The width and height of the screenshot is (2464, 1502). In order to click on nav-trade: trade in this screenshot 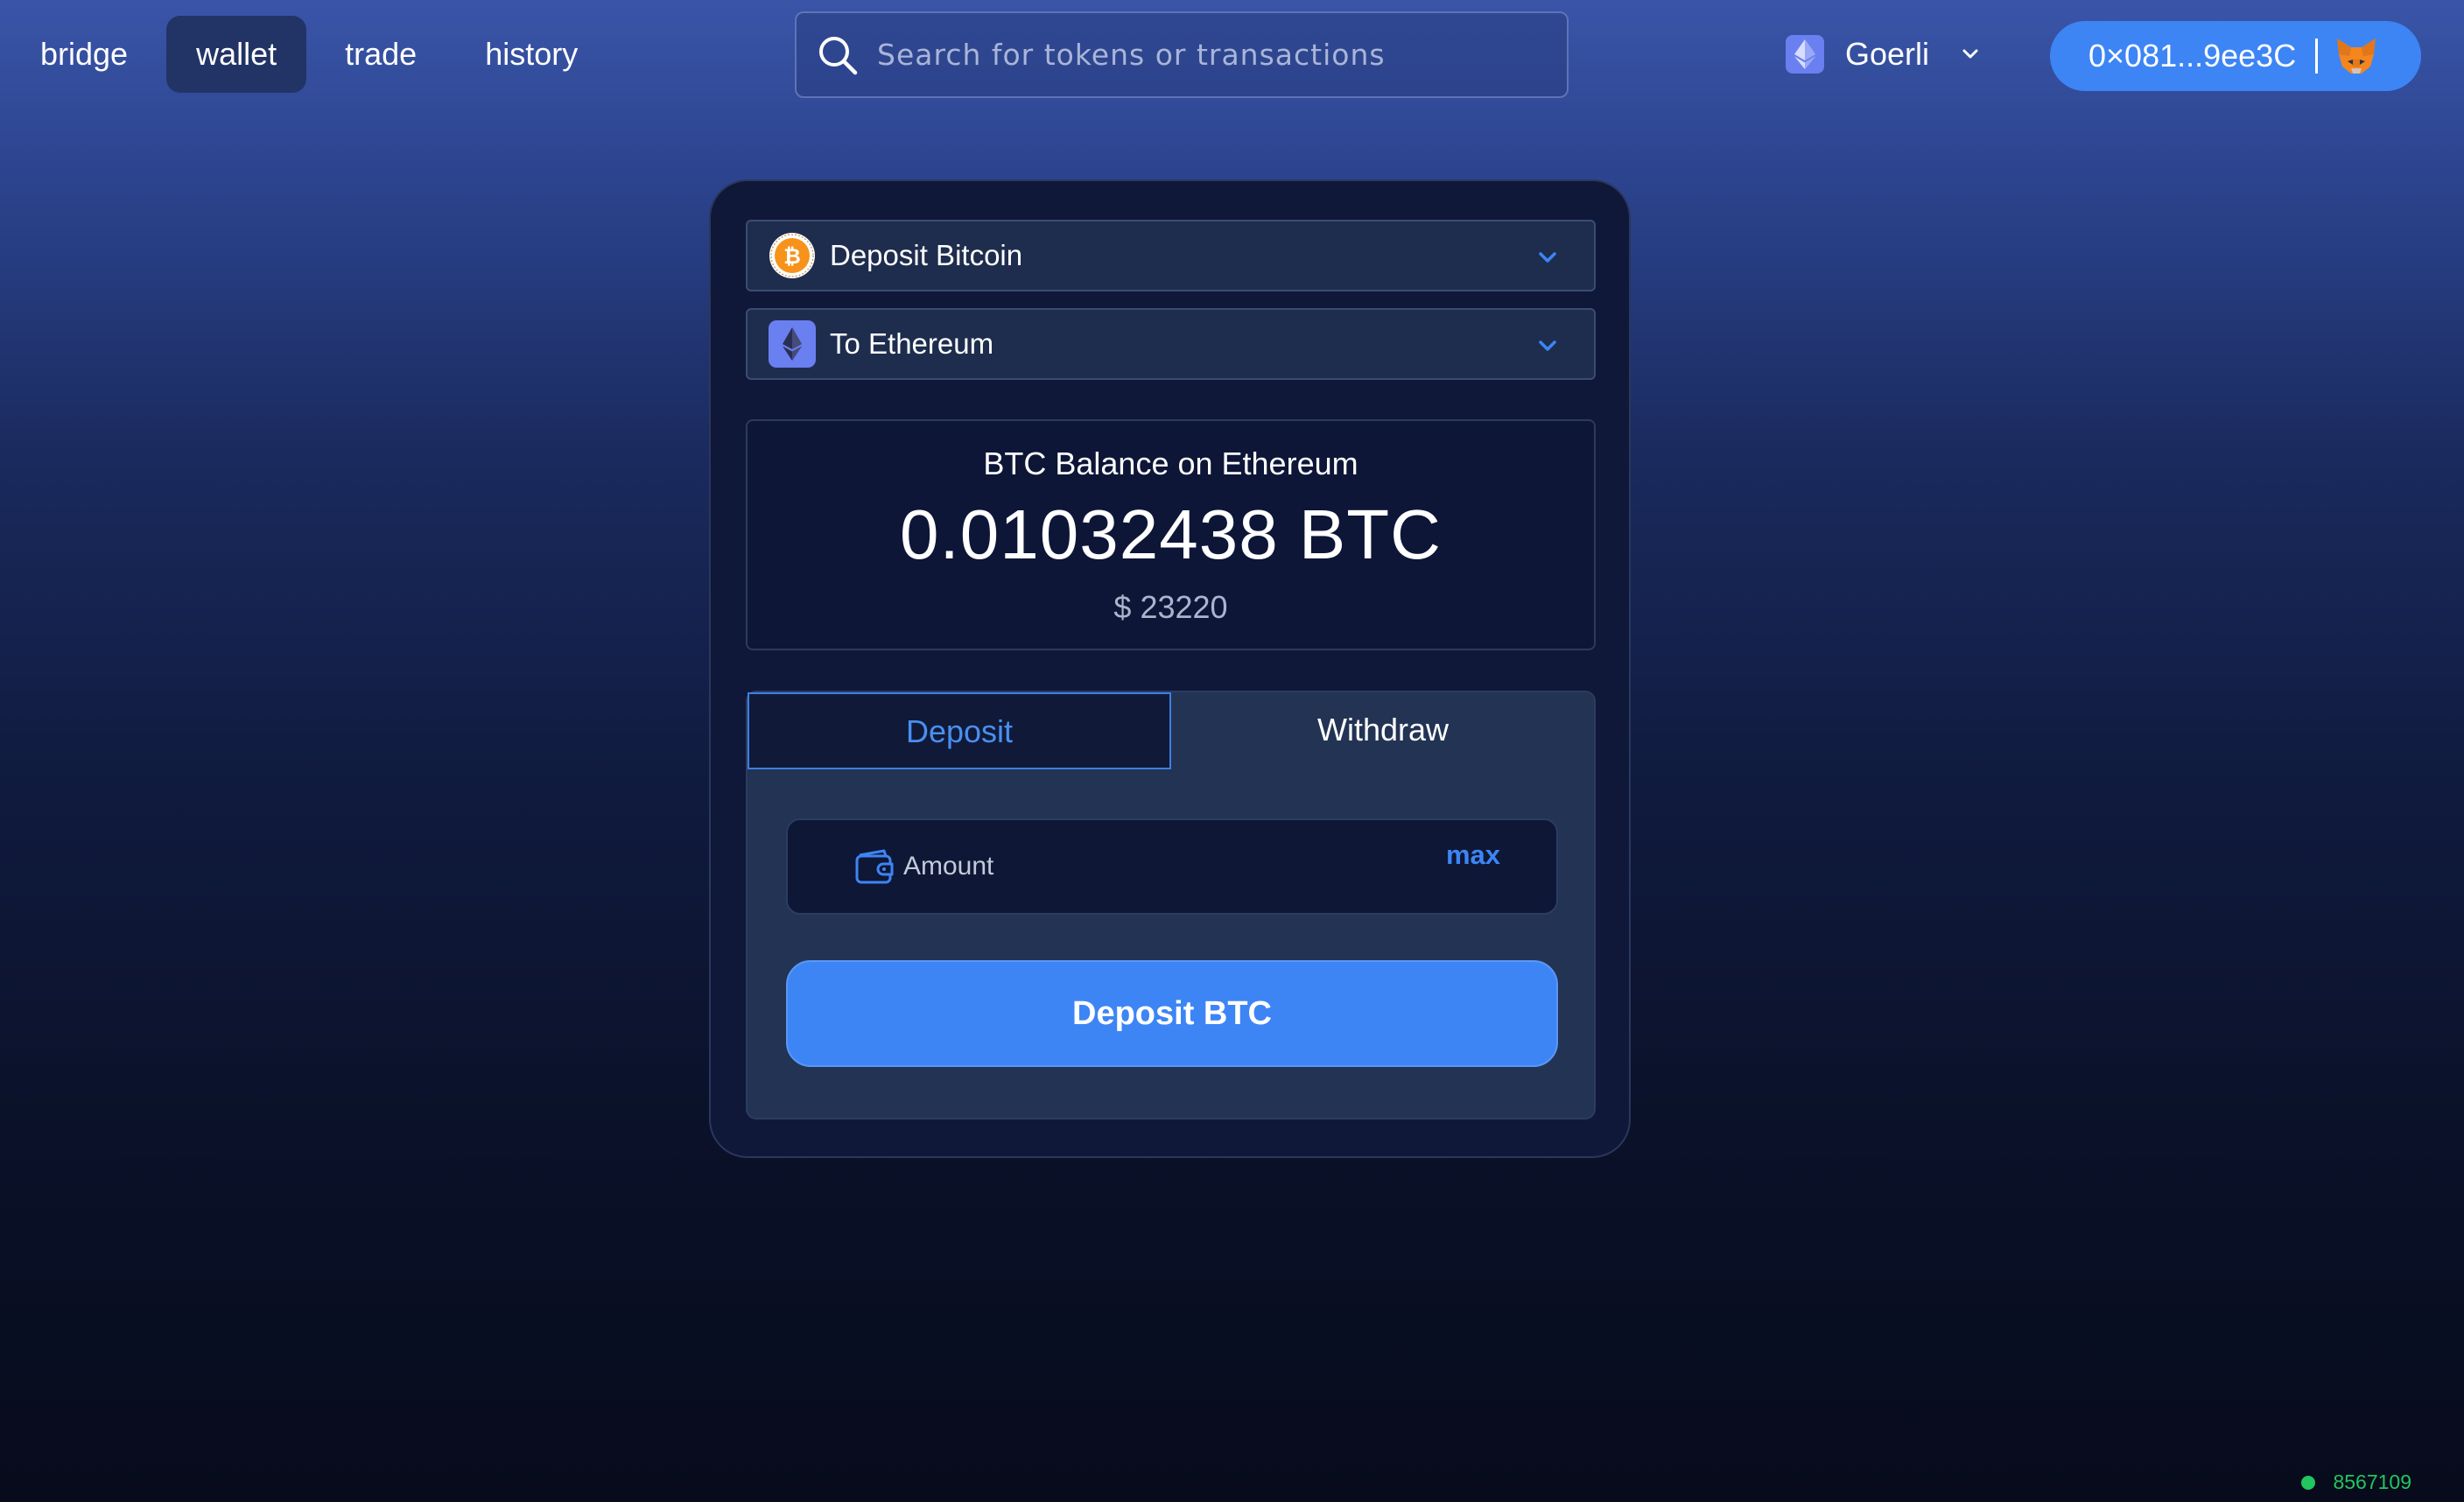, I will do `click(380, 54)`.